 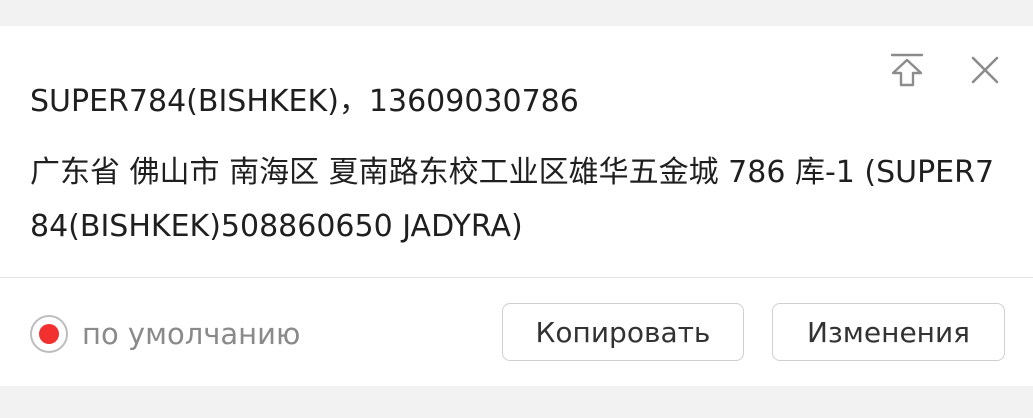 I want to click on close-icon, so click(x=985, y=70).